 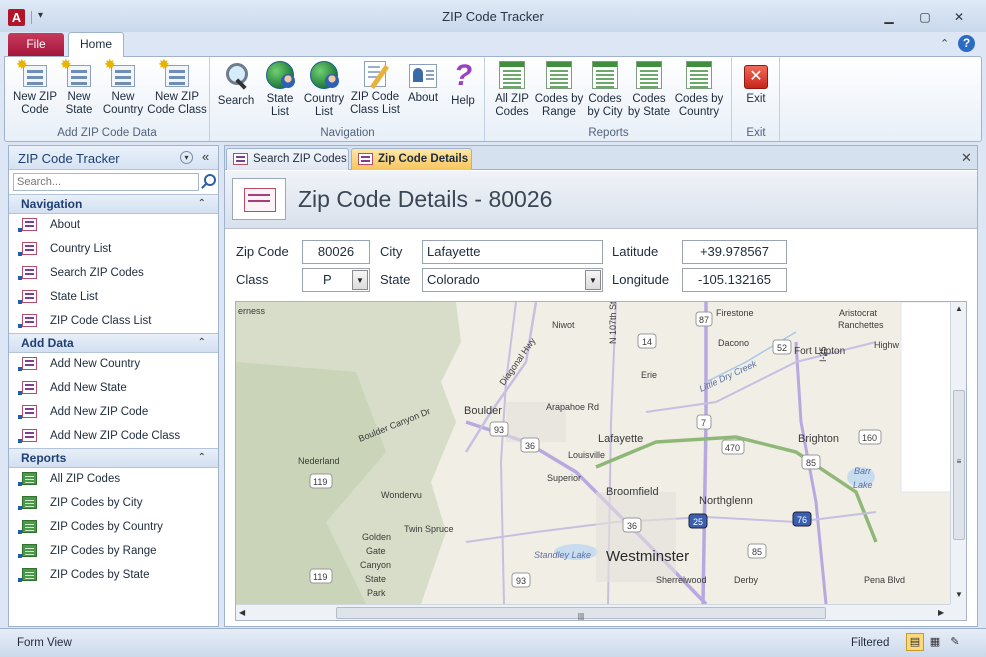 I want to click on map-label: 470, so click(x=732, y=448).